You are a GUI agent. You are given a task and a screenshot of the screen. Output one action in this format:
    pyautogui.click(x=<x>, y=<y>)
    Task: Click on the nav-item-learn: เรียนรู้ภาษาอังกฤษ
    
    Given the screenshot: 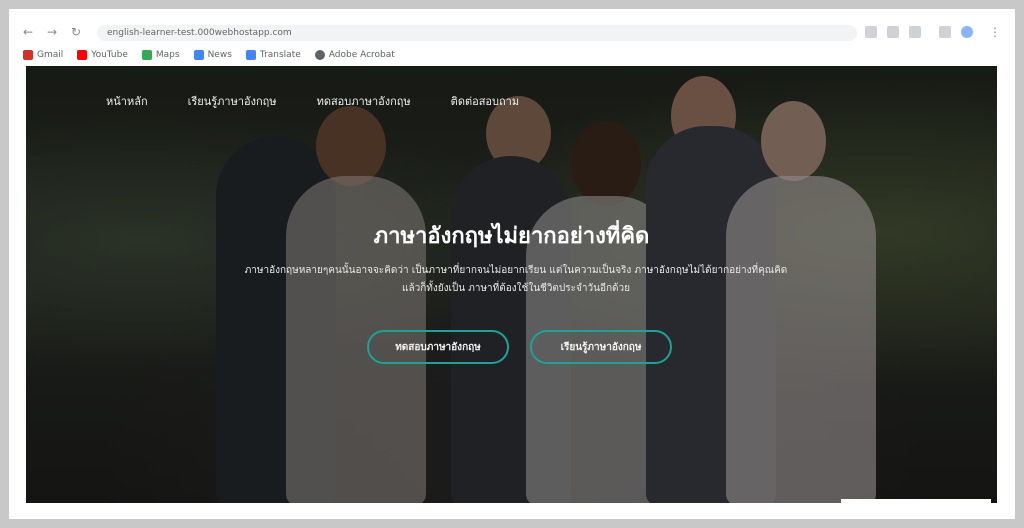 What is the action you would take?
    pyautogui.click(x=232, y=101)
    